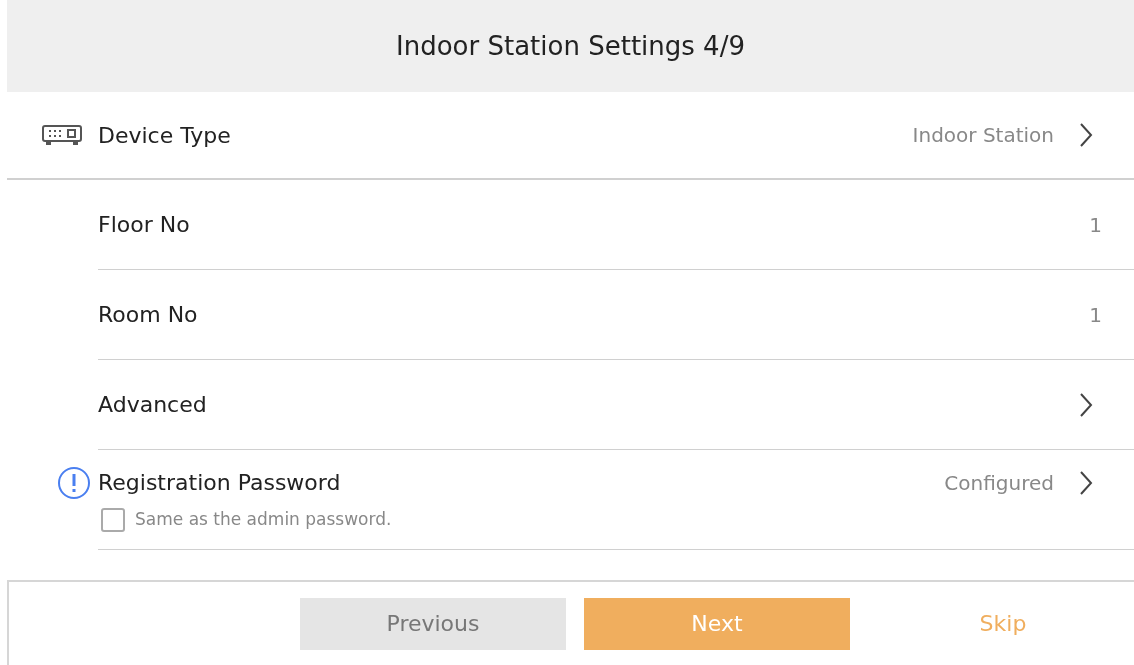 The image size is (1134, 665). Describe the element at coordinates (74, 482) in the screenshot. I see `warning-icon` at that location.